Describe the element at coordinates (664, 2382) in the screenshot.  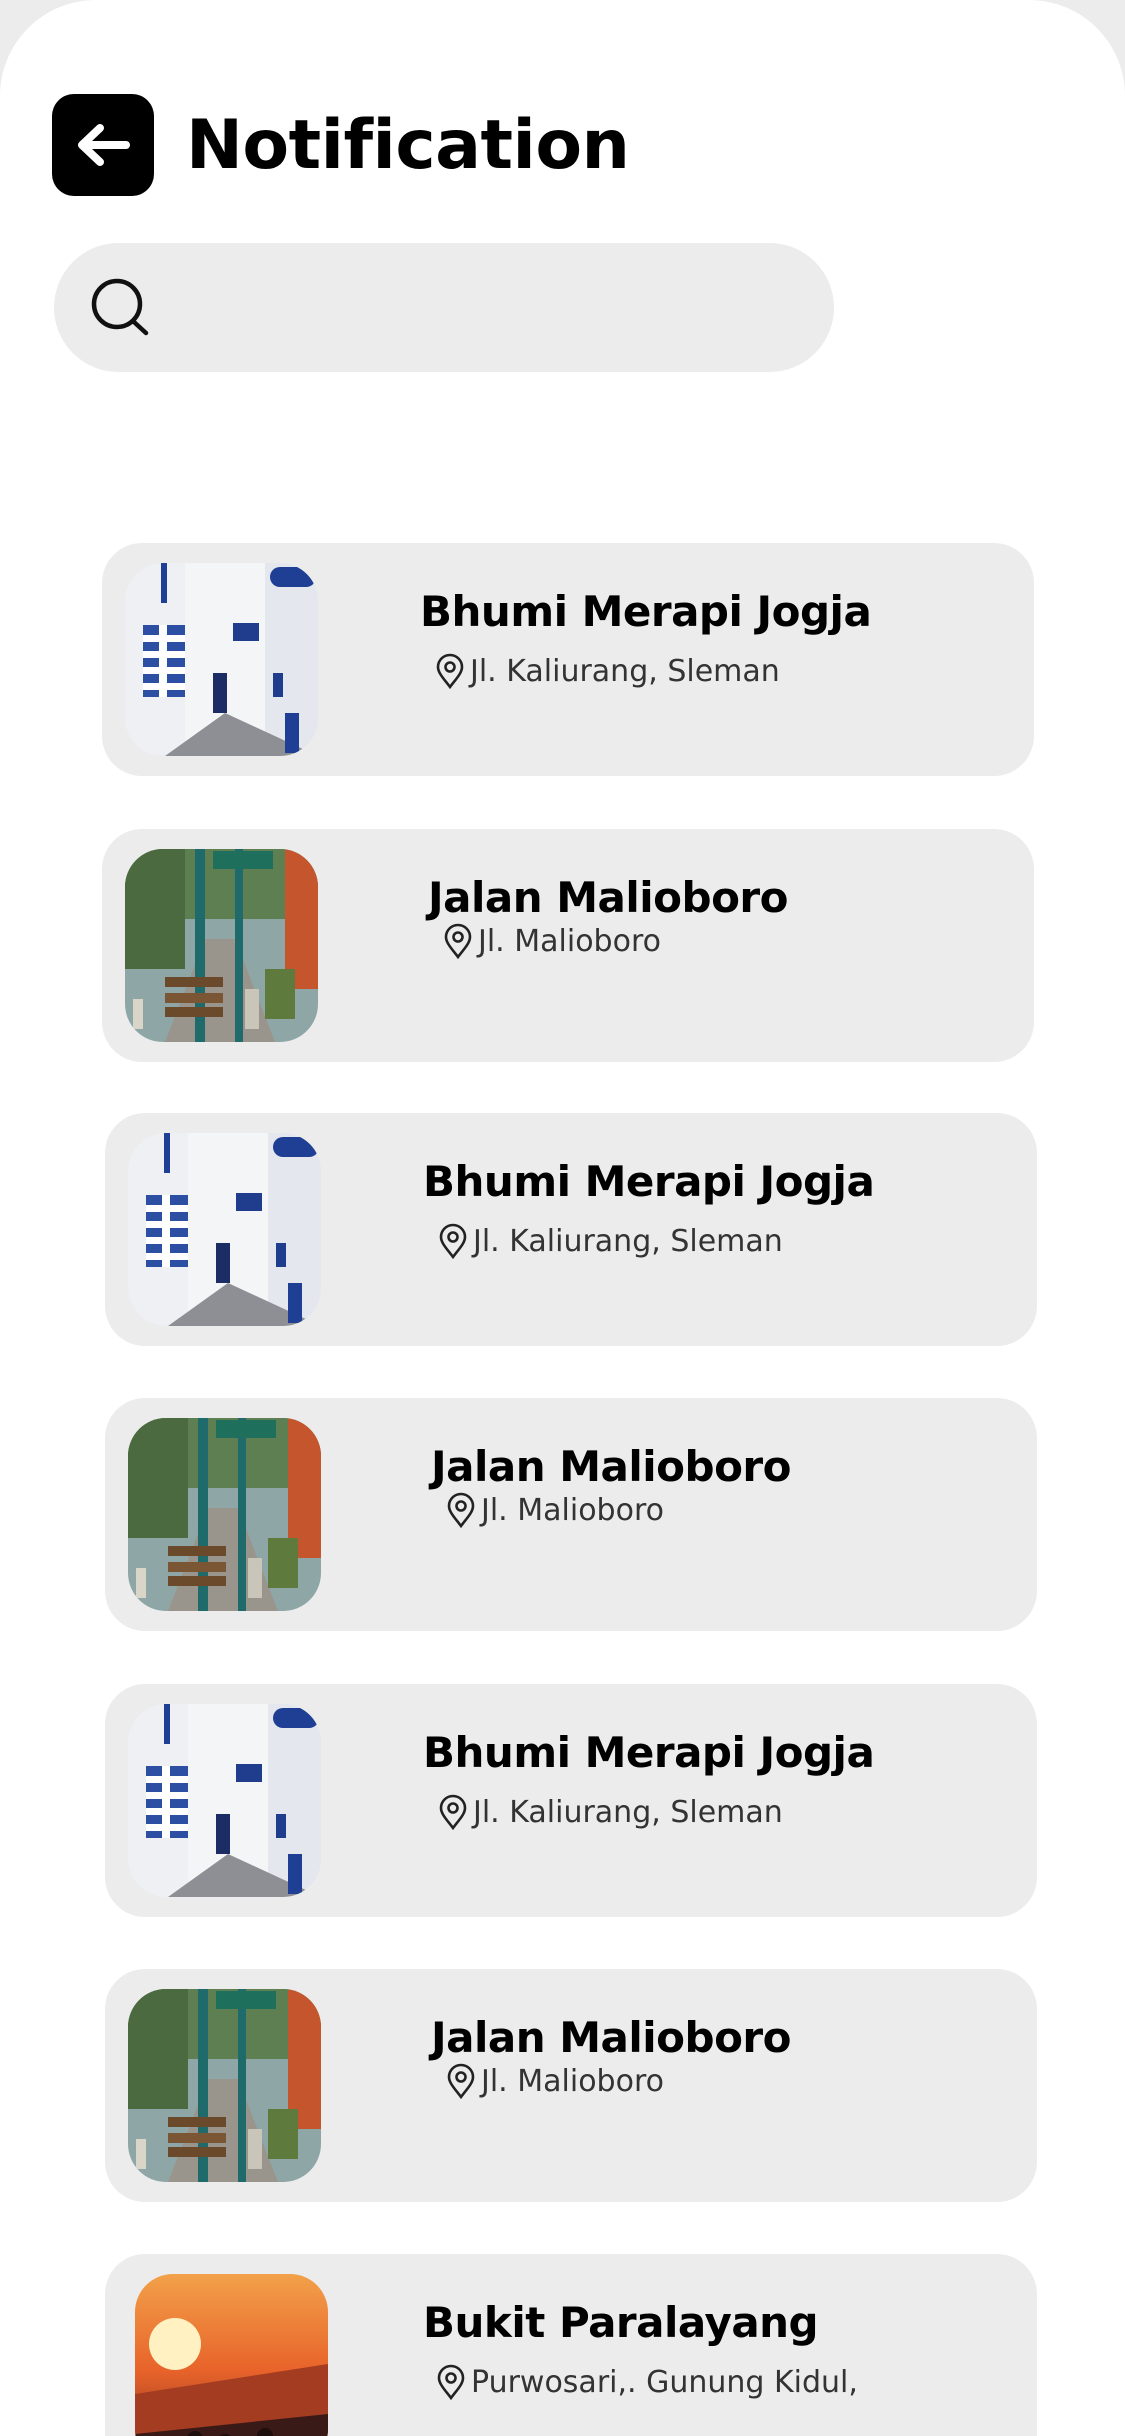
I see `location-text: Purwosari,. Gunung Kidul,` at that location.